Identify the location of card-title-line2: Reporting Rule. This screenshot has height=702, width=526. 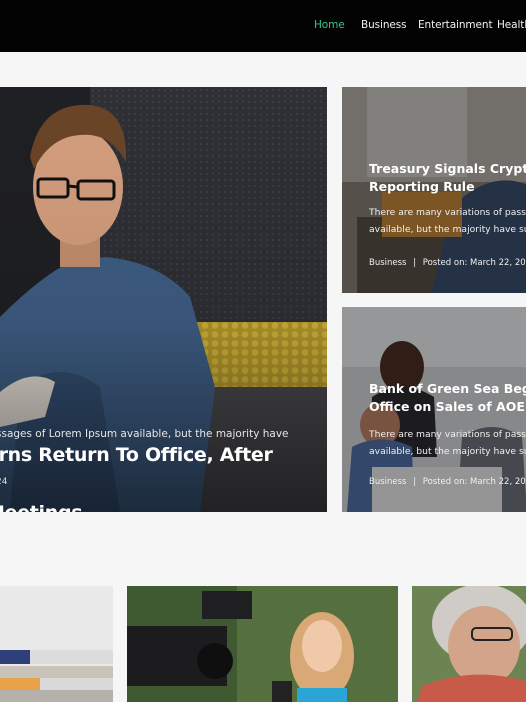
(422, 186).